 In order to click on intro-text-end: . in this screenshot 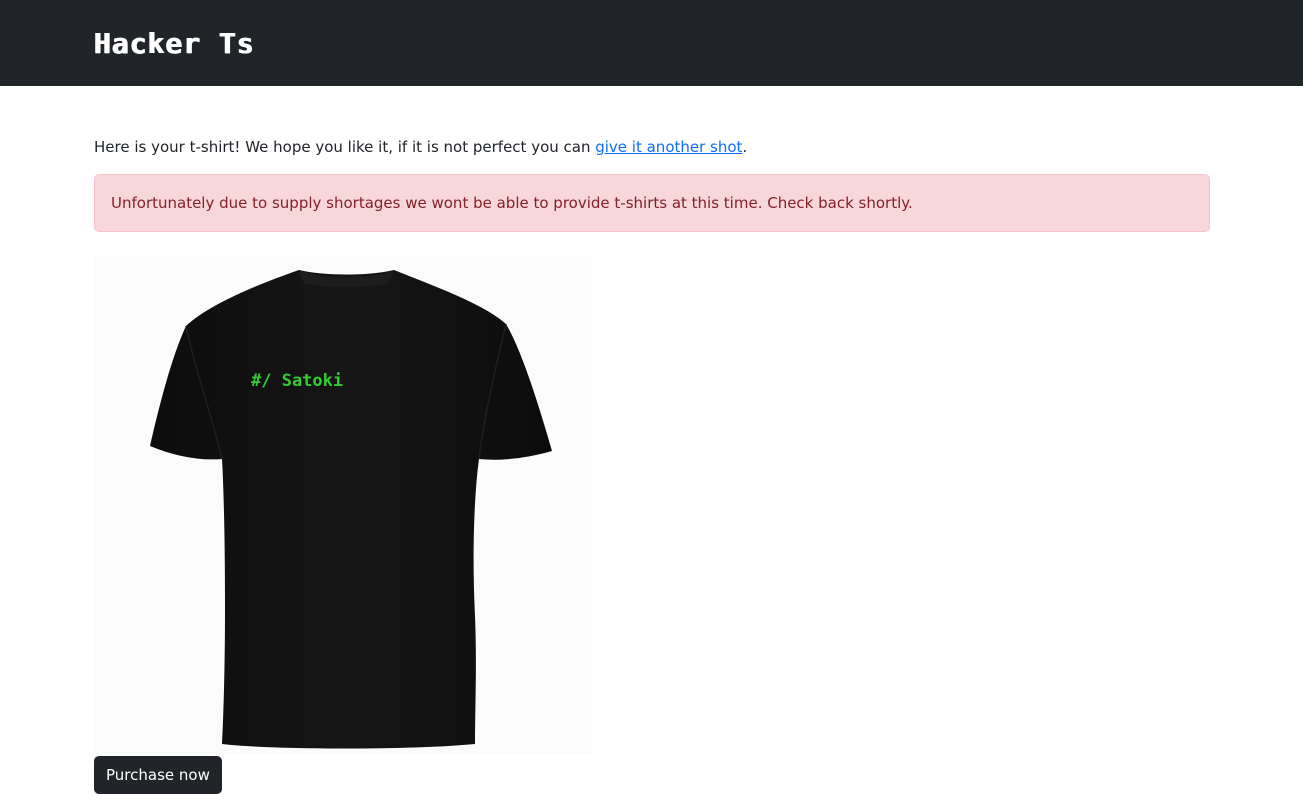, I will do `click(745, 147)`.